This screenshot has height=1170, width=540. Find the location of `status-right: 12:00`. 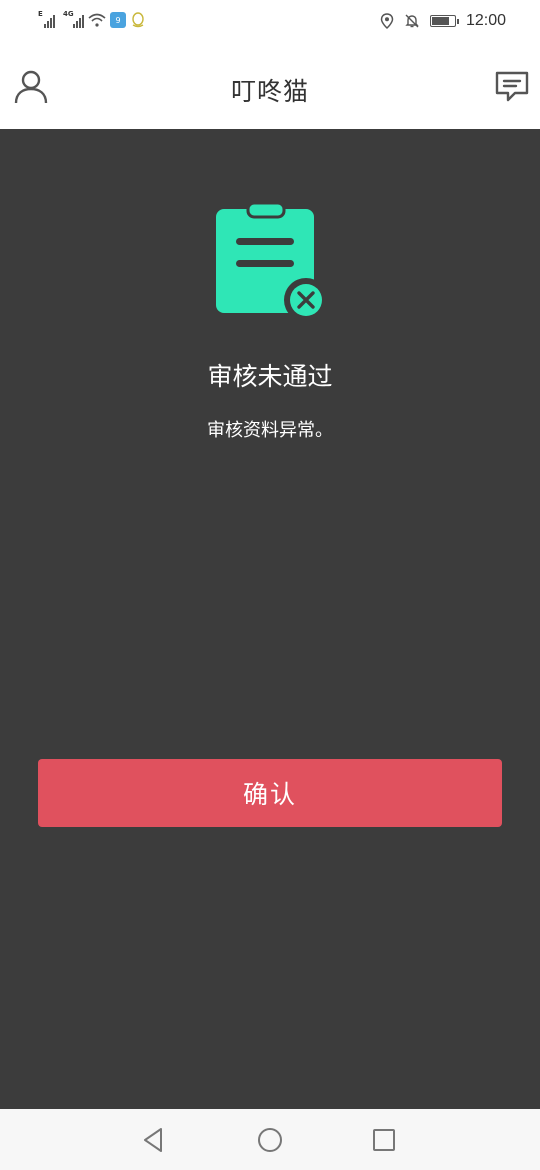

status-right: 12:00 is located at coordinates (443, 21).